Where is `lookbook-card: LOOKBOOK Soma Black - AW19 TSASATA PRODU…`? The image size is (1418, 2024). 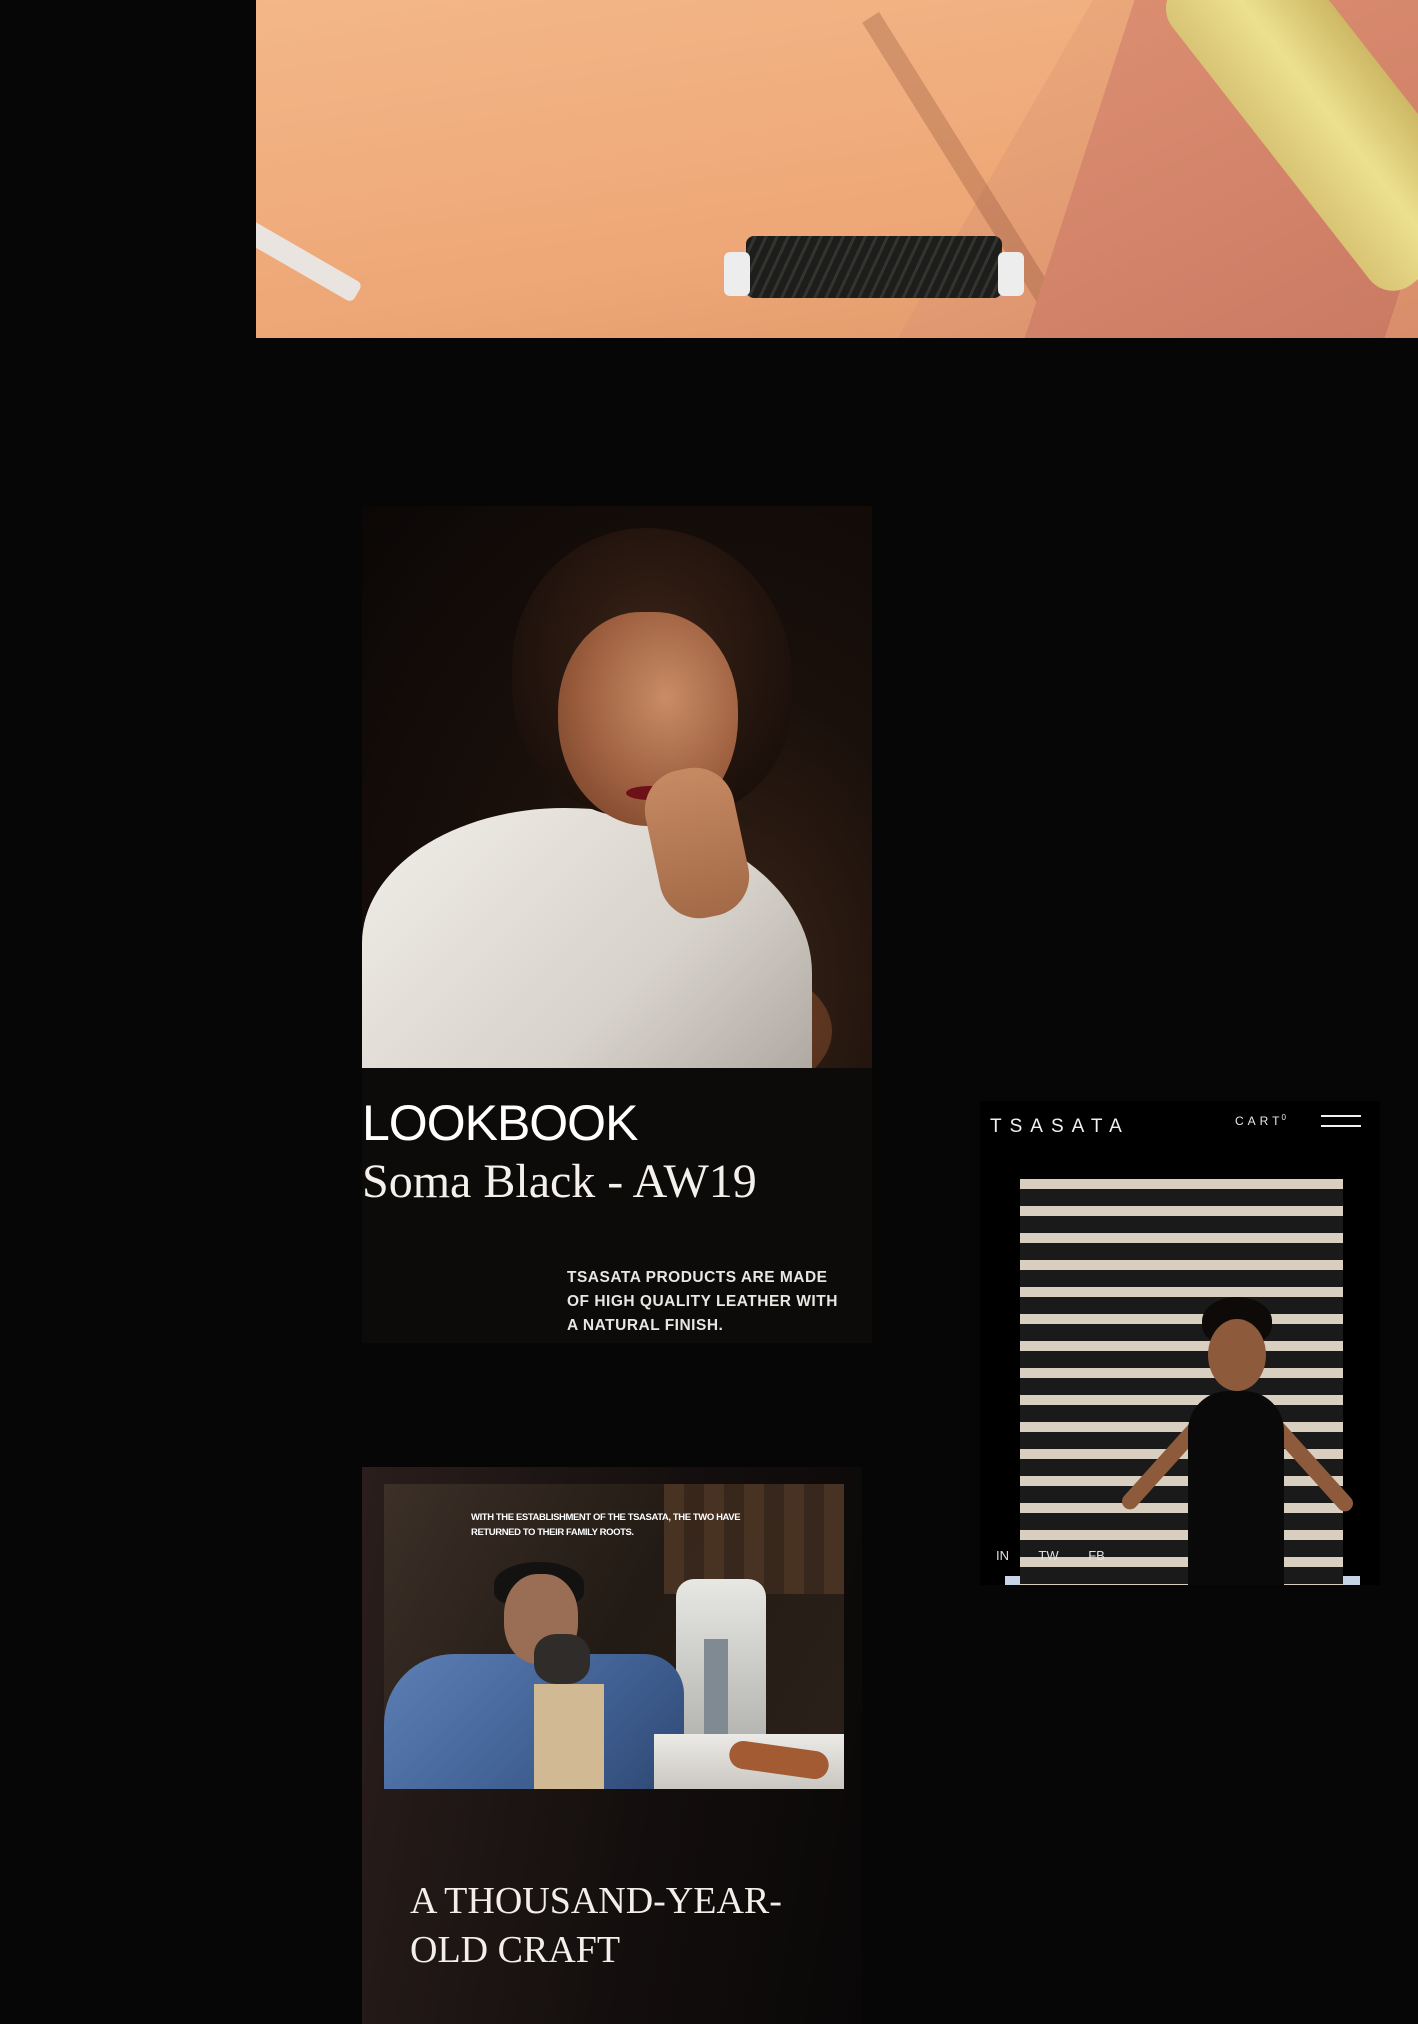 lookbook-card: LOOKBOOK Soma Black - AW19 TSASATA PRODU… is located at coordinates (617, 924).